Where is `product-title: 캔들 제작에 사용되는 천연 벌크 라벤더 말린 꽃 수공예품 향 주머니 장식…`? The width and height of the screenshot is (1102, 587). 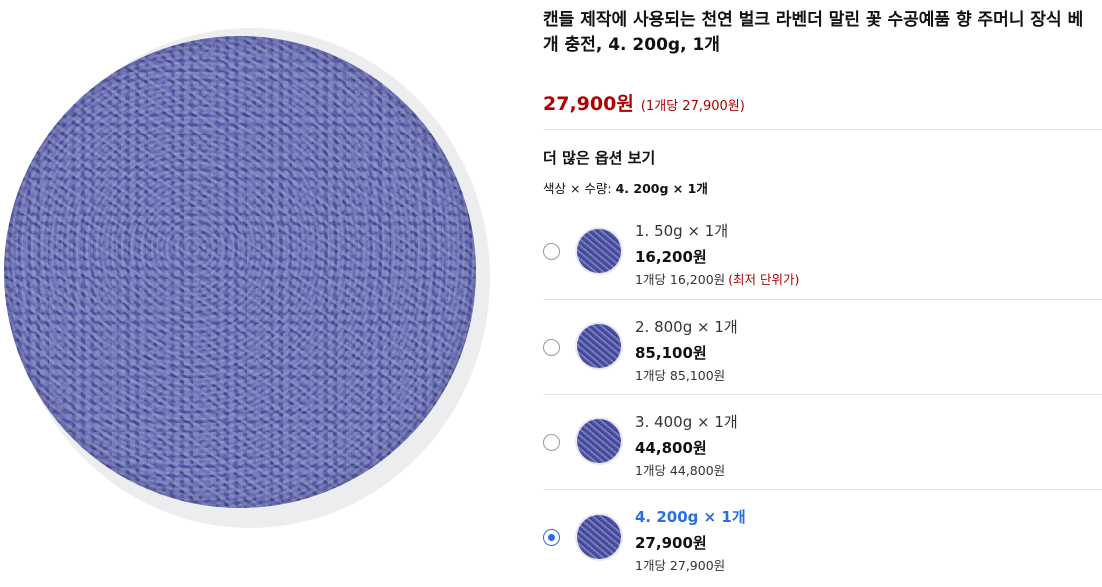
product-title: 캔들 제작에 사용되는 천연 벌크 라벤더 말린 꽃 수공예품 향 주머니 장식… is located at coordinates (813, 32).